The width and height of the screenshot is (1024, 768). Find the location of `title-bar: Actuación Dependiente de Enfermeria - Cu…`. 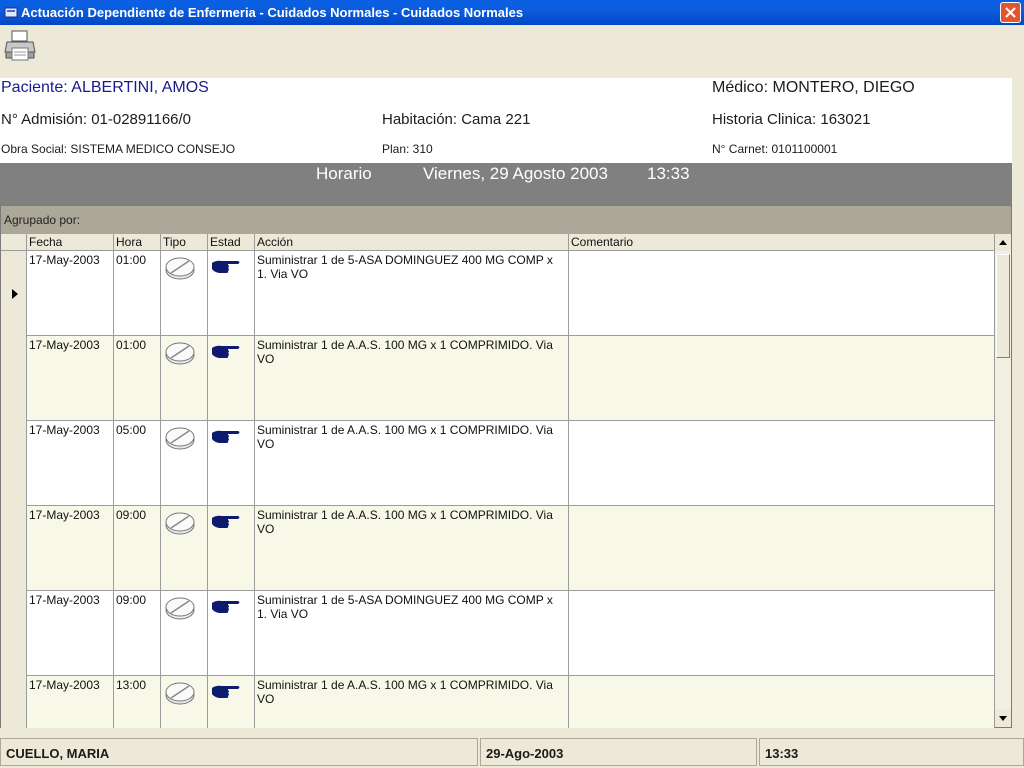

title-bar: Actuación Dependiente de Enfermeria - Cu… is located at coordinates (512, 12).